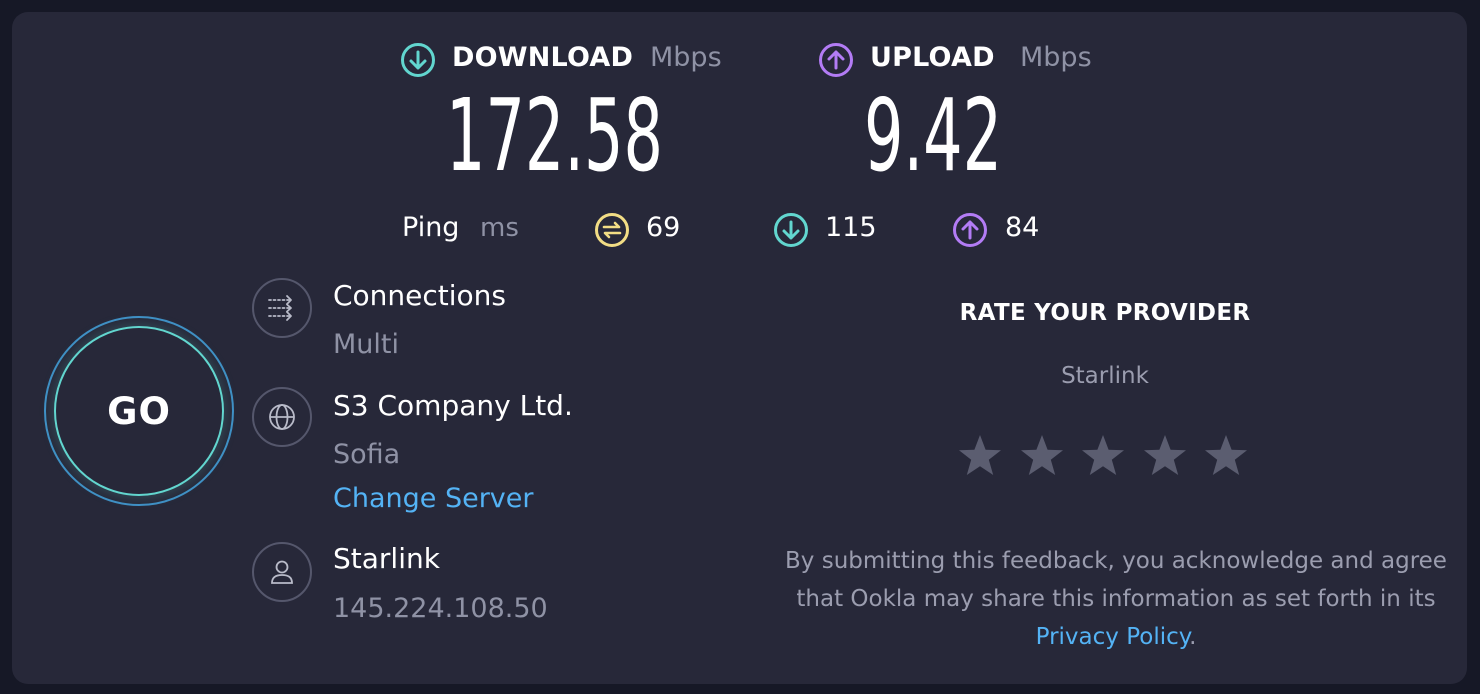  I want to click on connections-title: Connections, so click(420, 295).